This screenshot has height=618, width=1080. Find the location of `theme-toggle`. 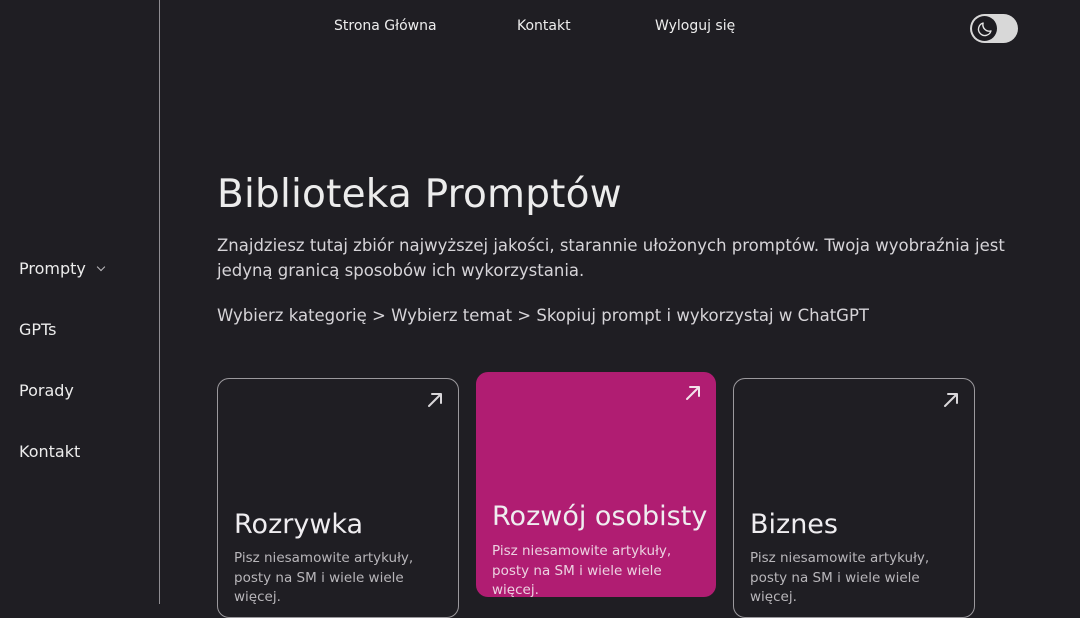

theme-toggle is located at coordinates (994, 28).